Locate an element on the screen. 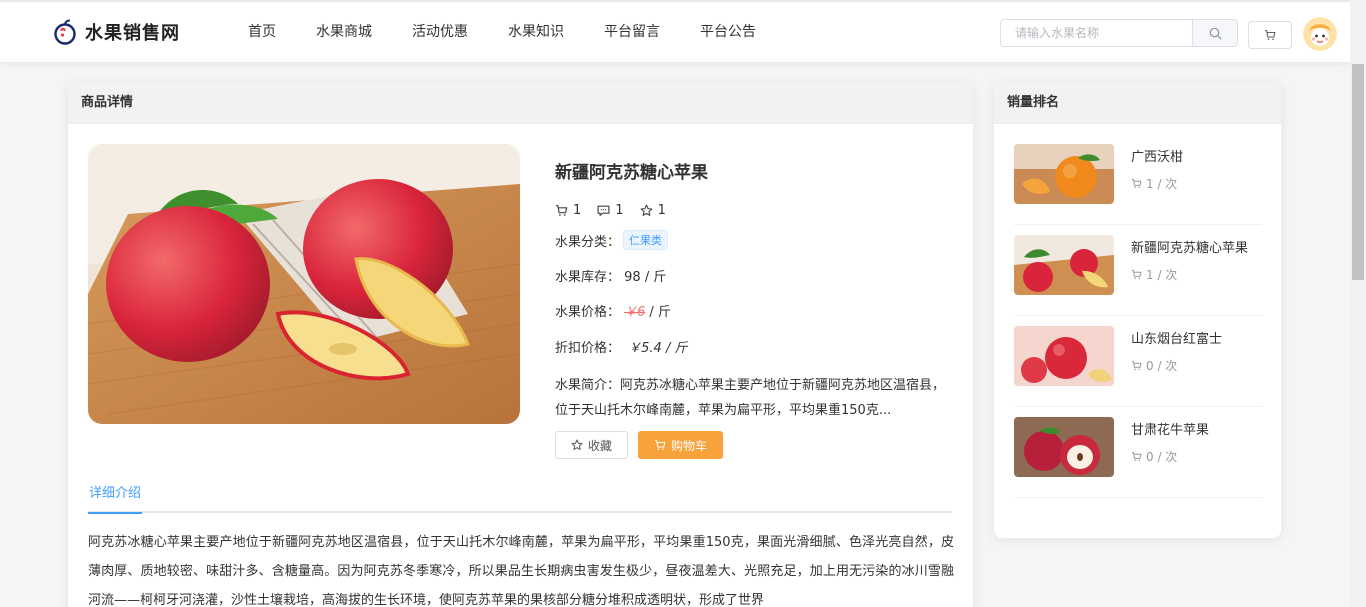  ranking-item: 甘肃花牛苹果 0 / 次 is located at coordinates (1138, 452).